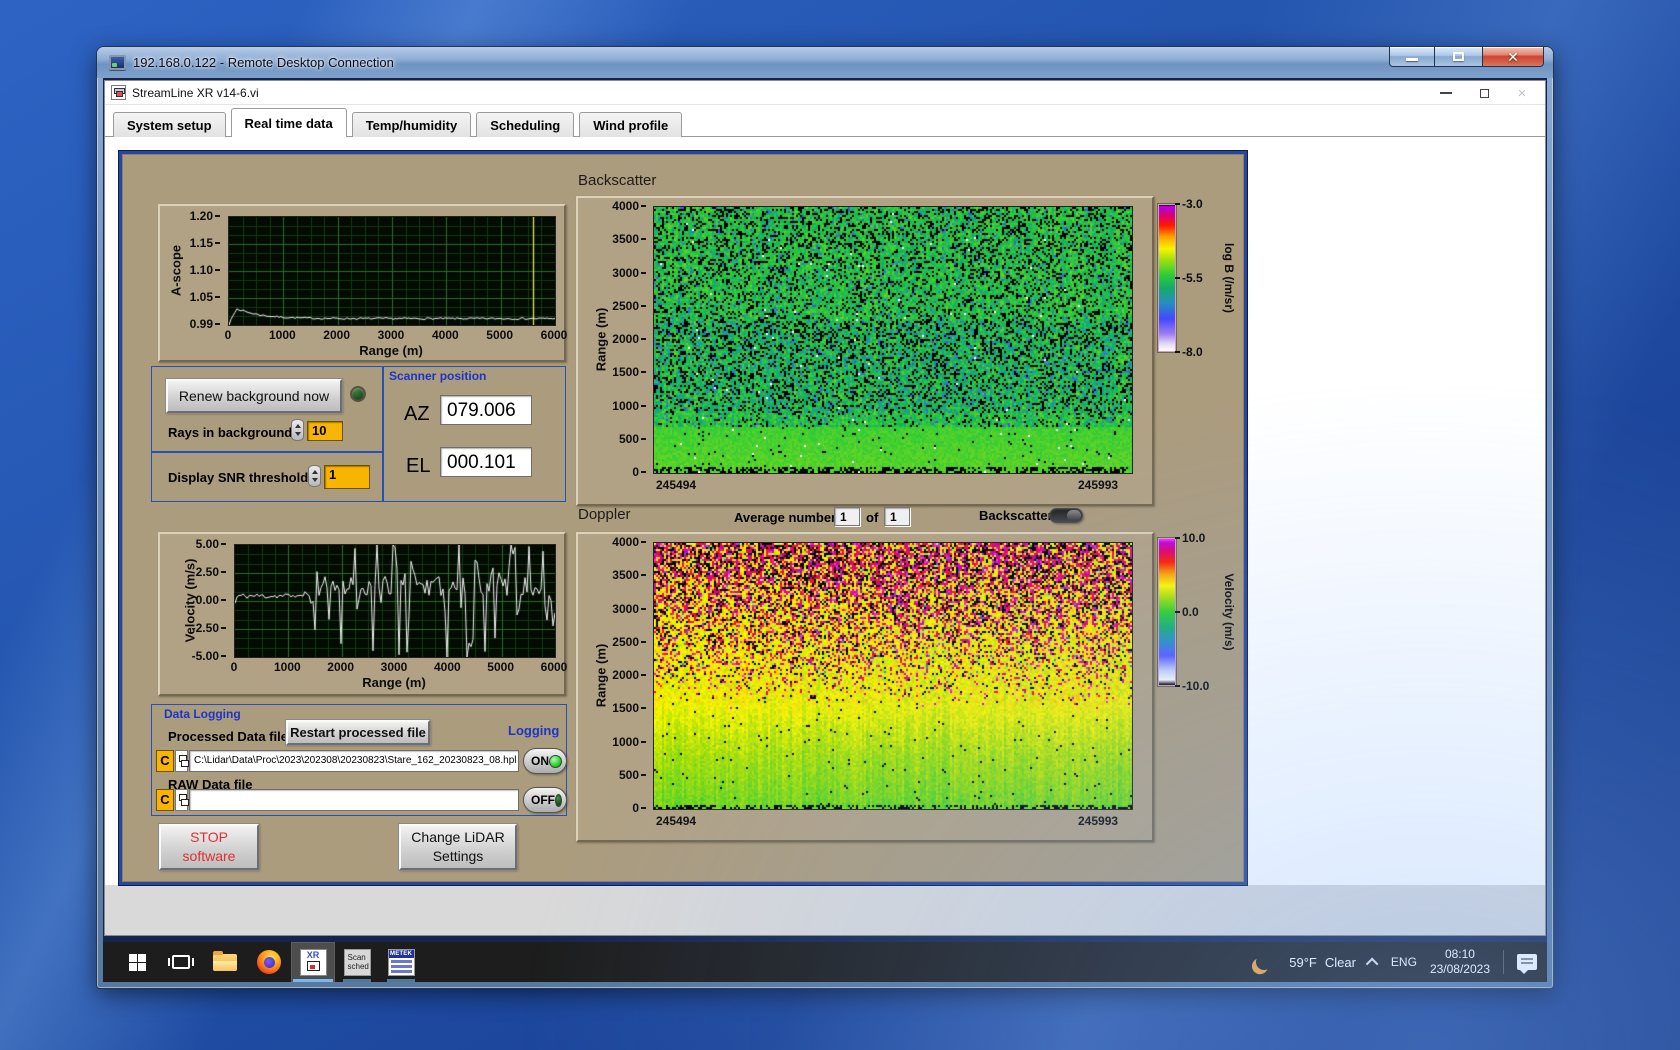  What do you see at coordinates (785, 517) in the screenshot?
I see `average-number-label: Average number` at bounding box center [785, 517].